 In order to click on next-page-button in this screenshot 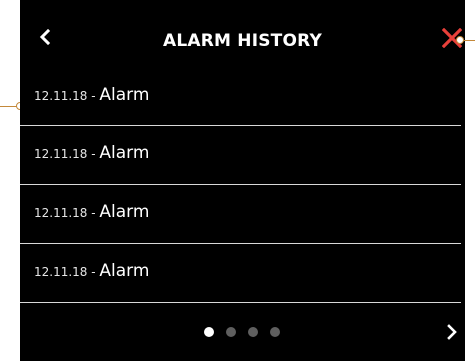, I will do `click(452, 332)`.